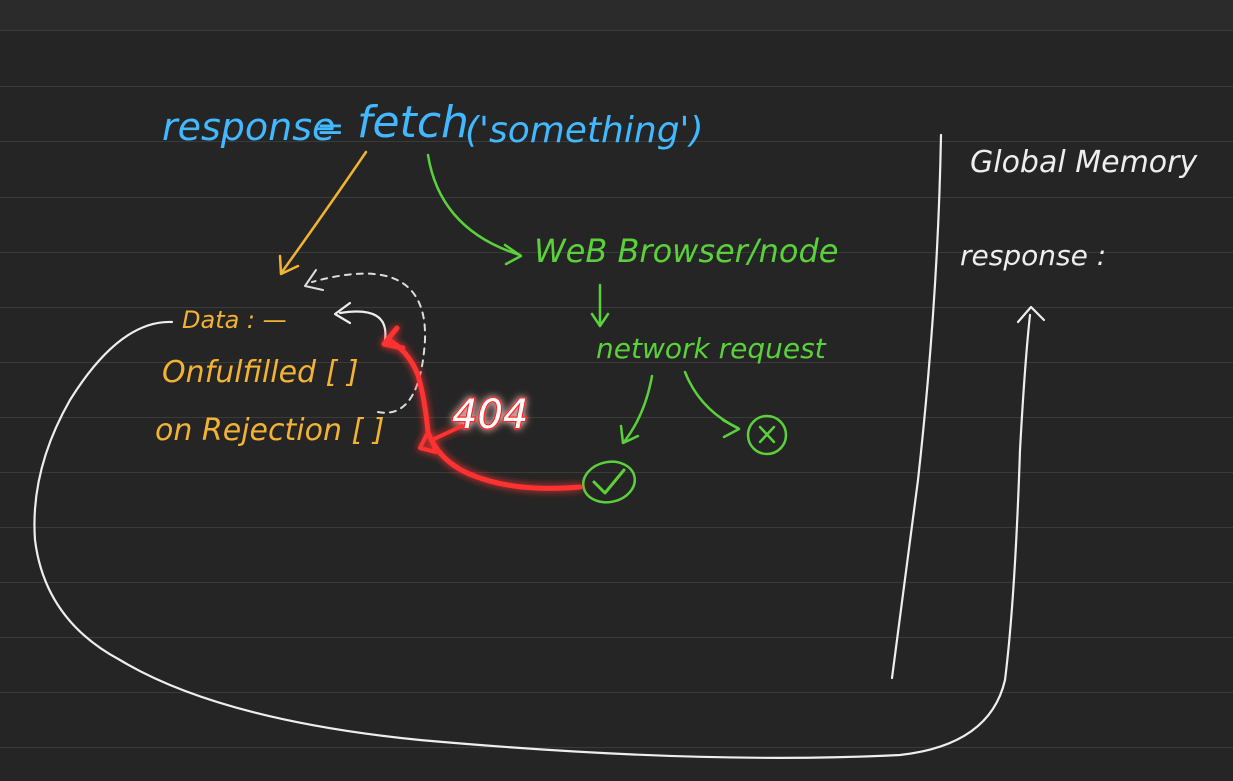 The width and height of the screenshot is (1233, 781). Describe the element at coordinates (711, 348) in the screenshot. I see `network-request-label: network request` at that location.